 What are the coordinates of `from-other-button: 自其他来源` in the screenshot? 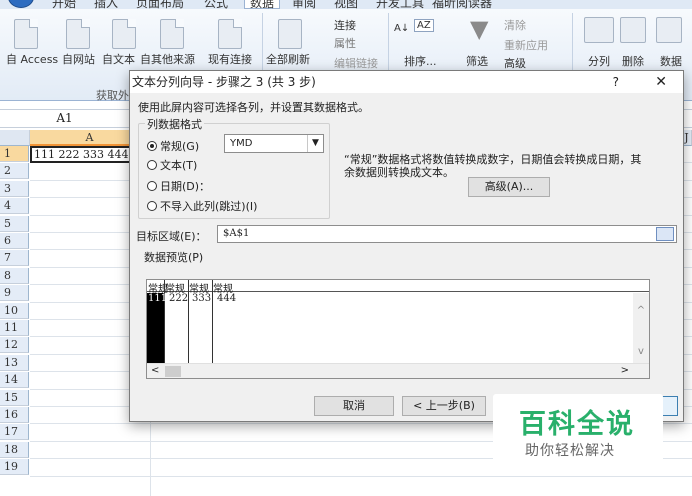 It's located at (167, 59).